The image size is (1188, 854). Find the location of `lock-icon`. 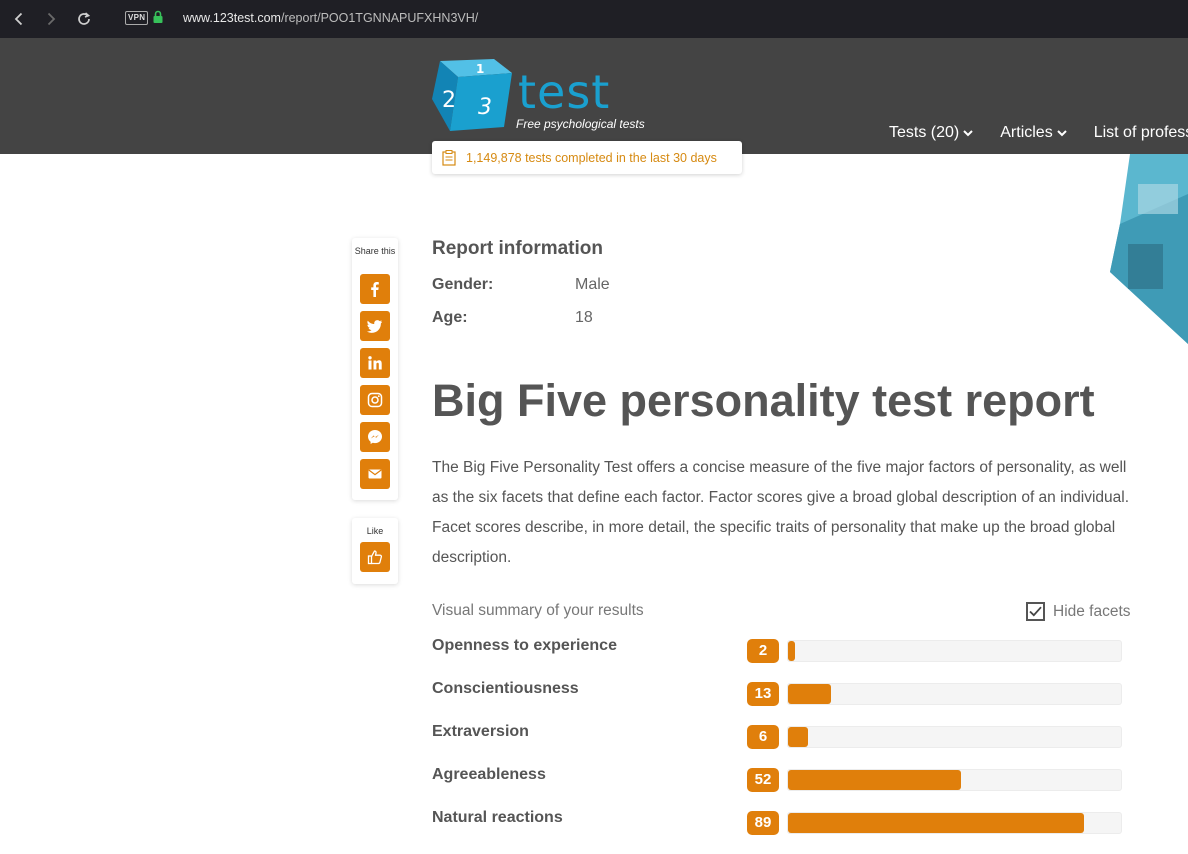

lock-icon is located at coordinates (158, 17).